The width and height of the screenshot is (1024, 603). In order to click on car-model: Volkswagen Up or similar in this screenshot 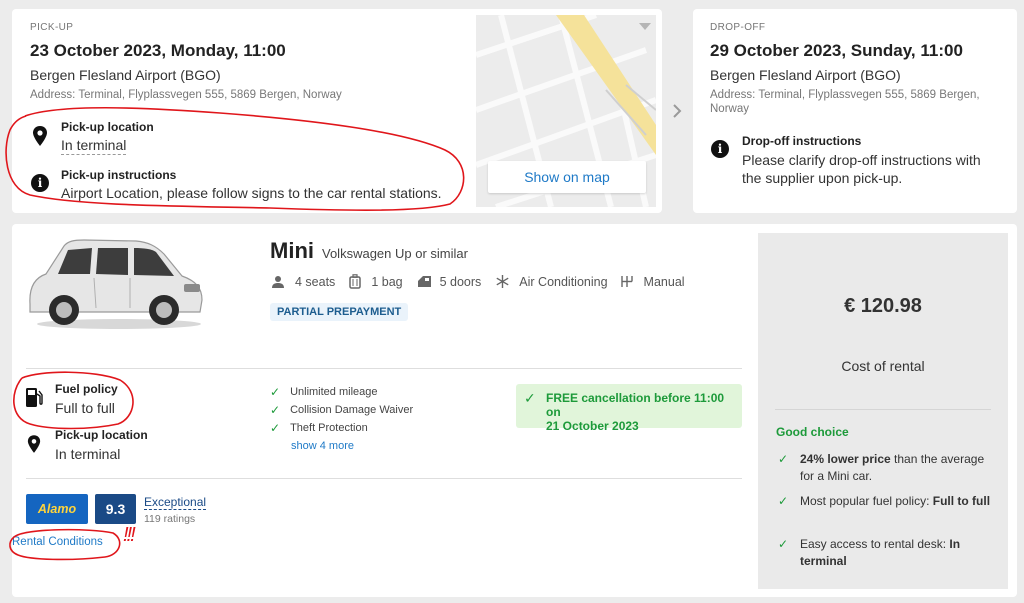, I will do `click(395, 253)`.